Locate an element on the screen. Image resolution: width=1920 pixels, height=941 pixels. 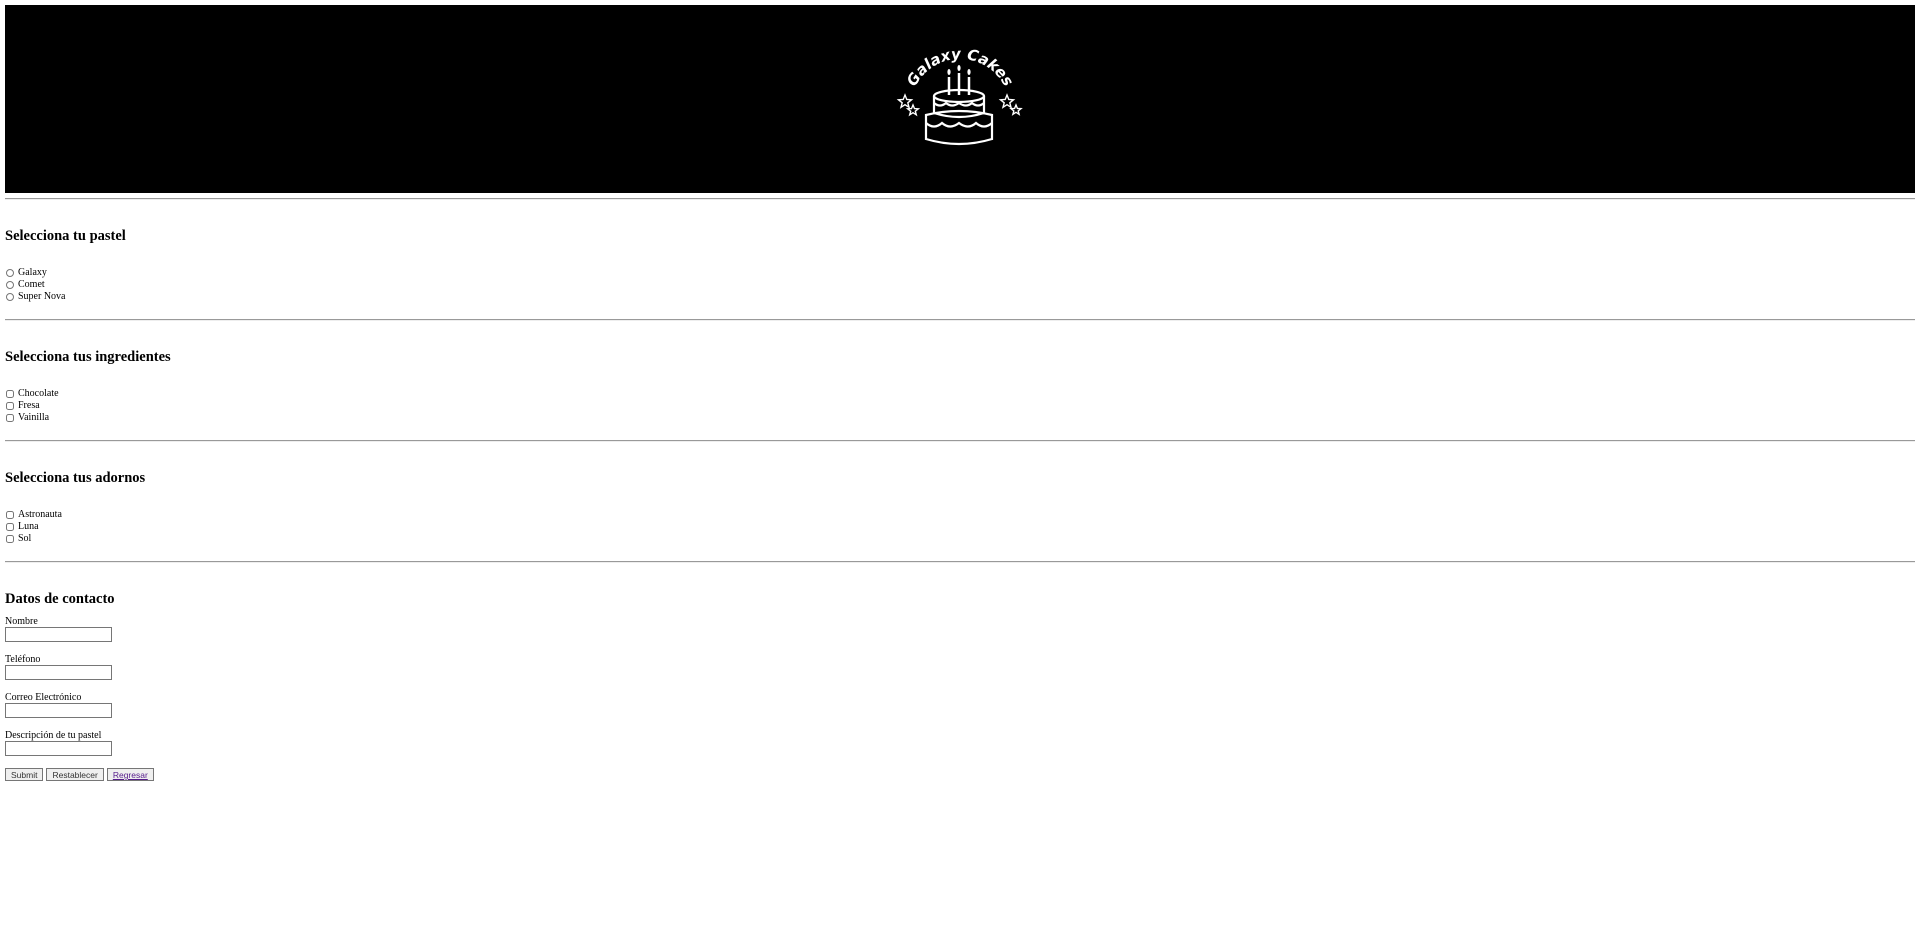
field-label-telefono: Teléfono is located at coordinates (23, 659).